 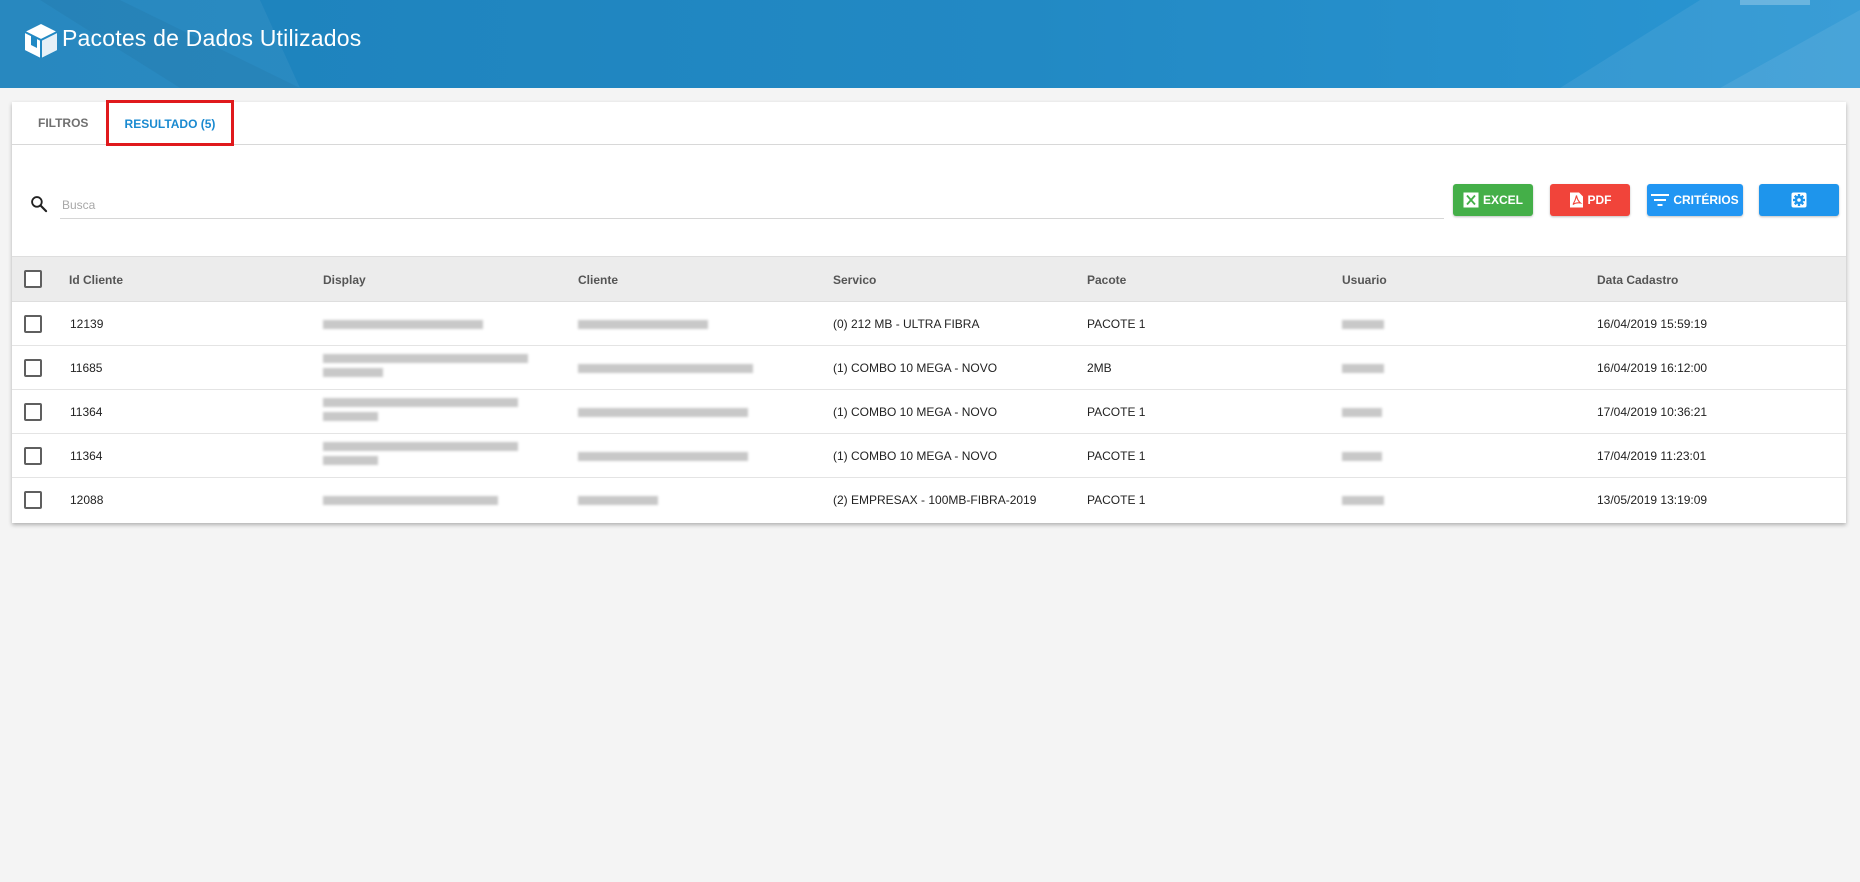 I want to click on cell-data-cadastro: 16/04/2019 16:12:00, so click(x=1652, y=368).